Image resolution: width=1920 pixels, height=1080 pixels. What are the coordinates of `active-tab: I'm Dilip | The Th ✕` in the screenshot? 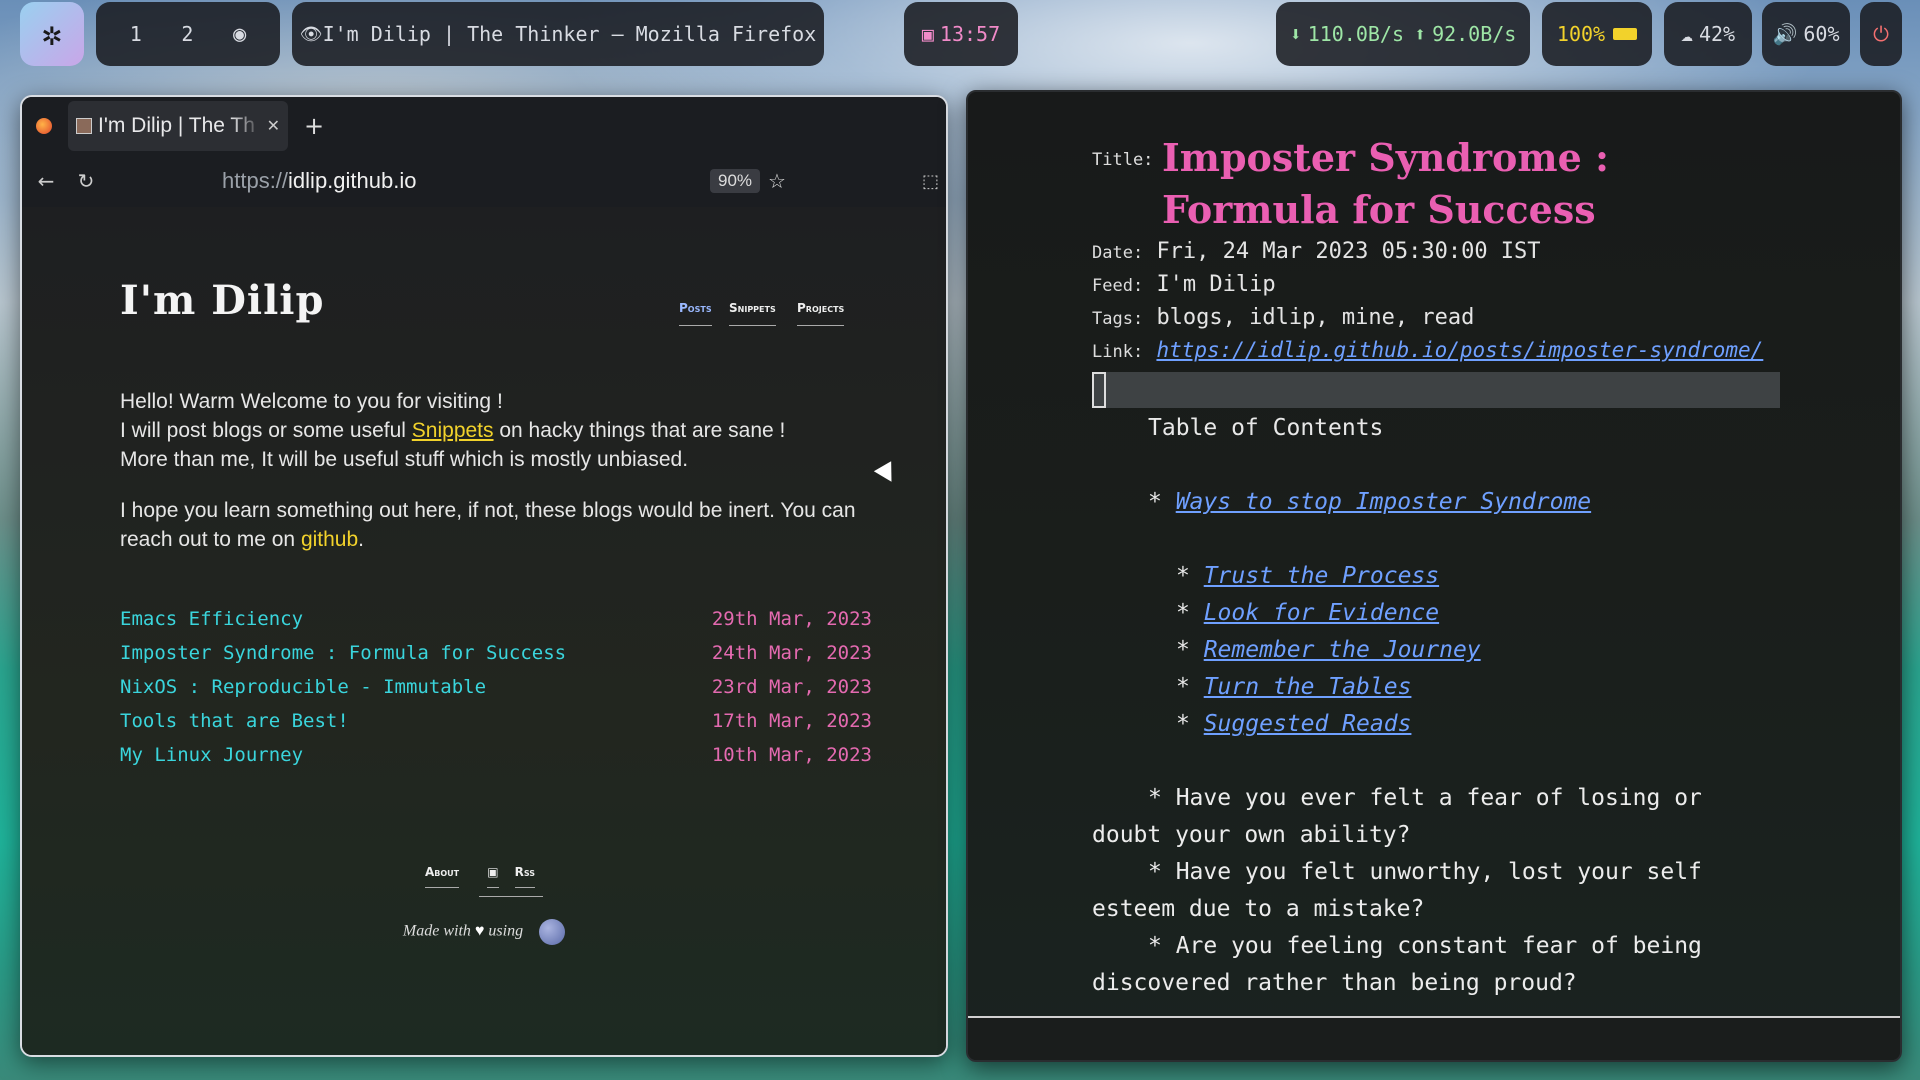 It's located at (178, 126).